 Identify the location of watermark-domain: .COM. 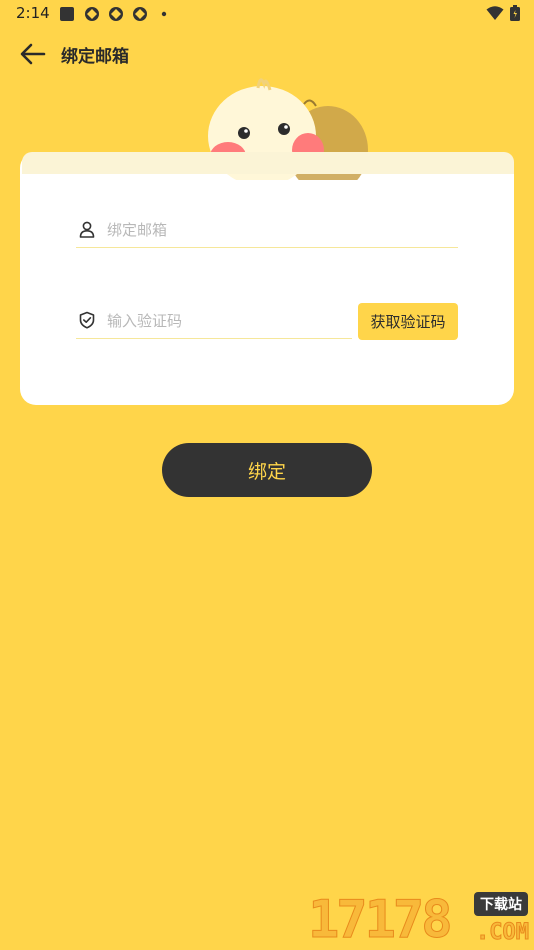
(503, 933).